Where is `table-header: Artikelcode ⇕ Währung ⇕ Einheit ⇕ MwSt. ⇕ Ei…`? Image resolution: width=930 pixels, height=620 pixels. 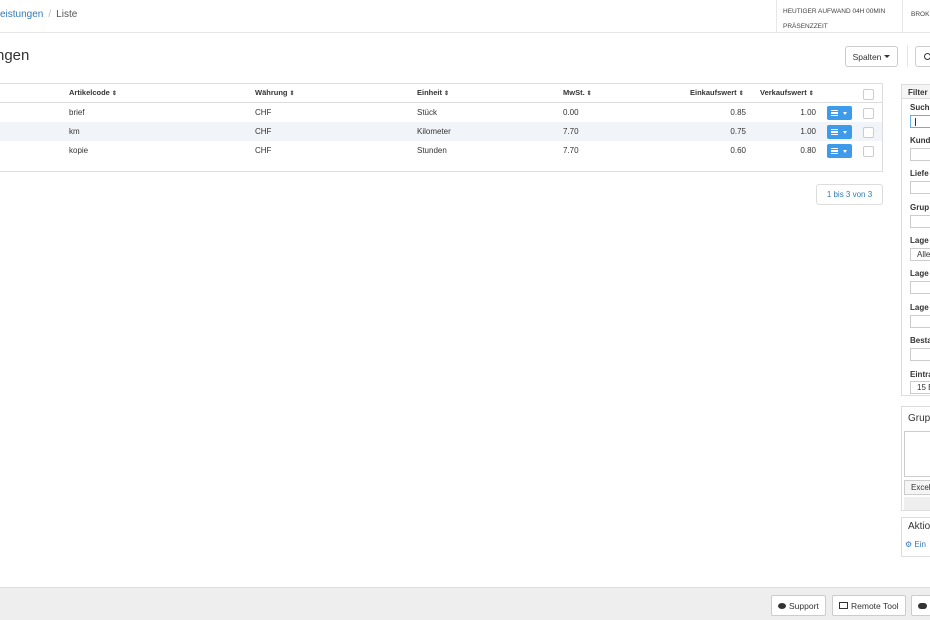 table-header: Artikelcode ⇕ Währung ⇕ Einheit ⇕ MwSt. ⇕ Ei… is located at coordinates (441, 93).